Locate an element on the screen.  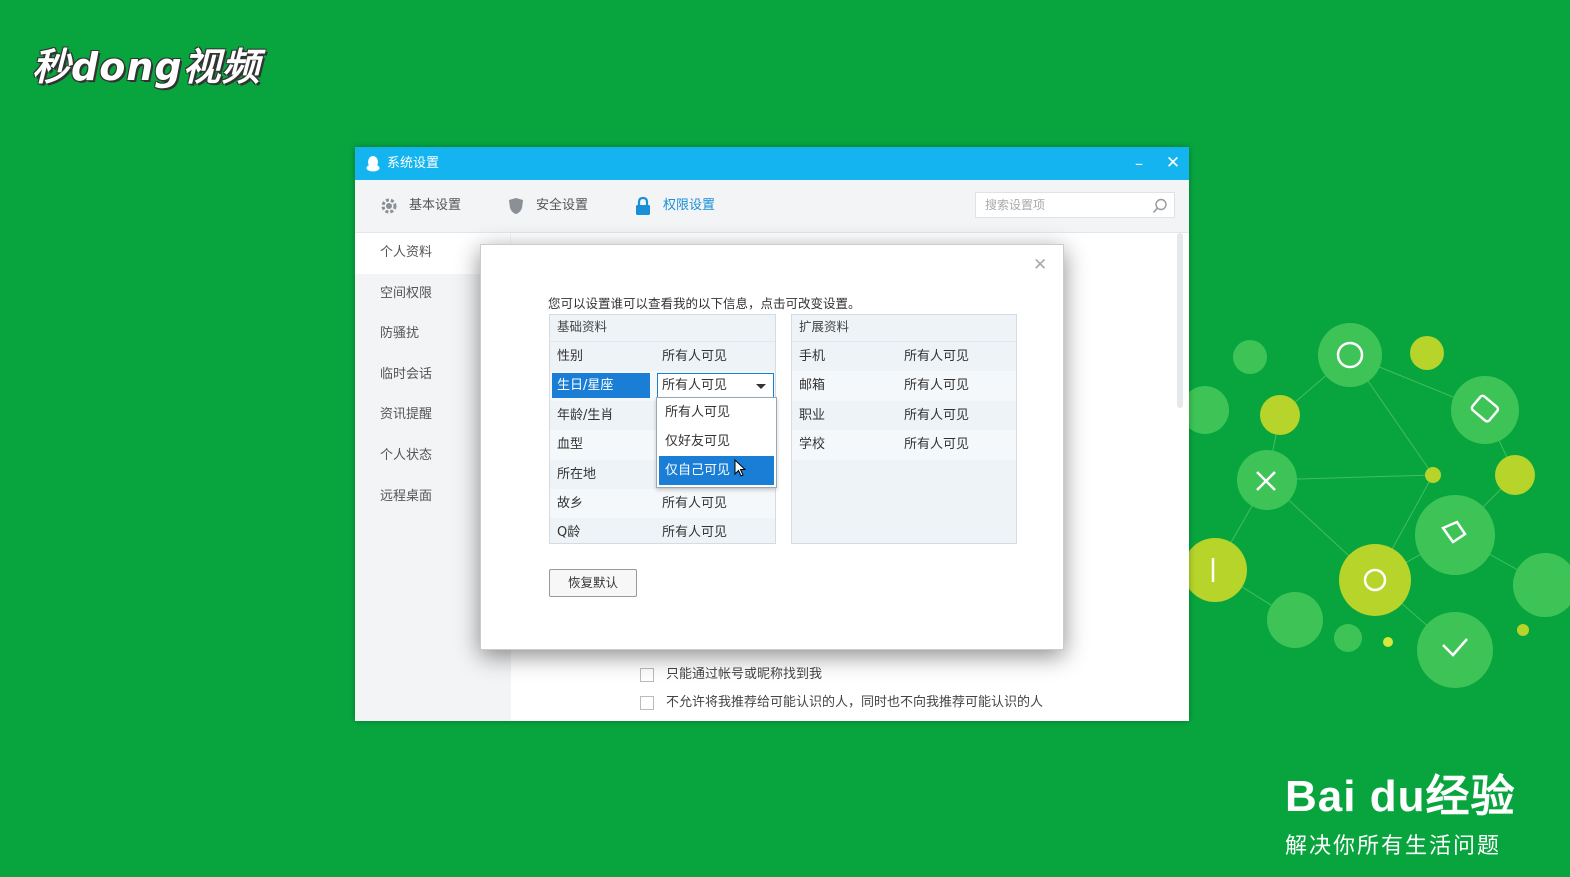
minimize-button: – is located at coordinates (1139, 163).